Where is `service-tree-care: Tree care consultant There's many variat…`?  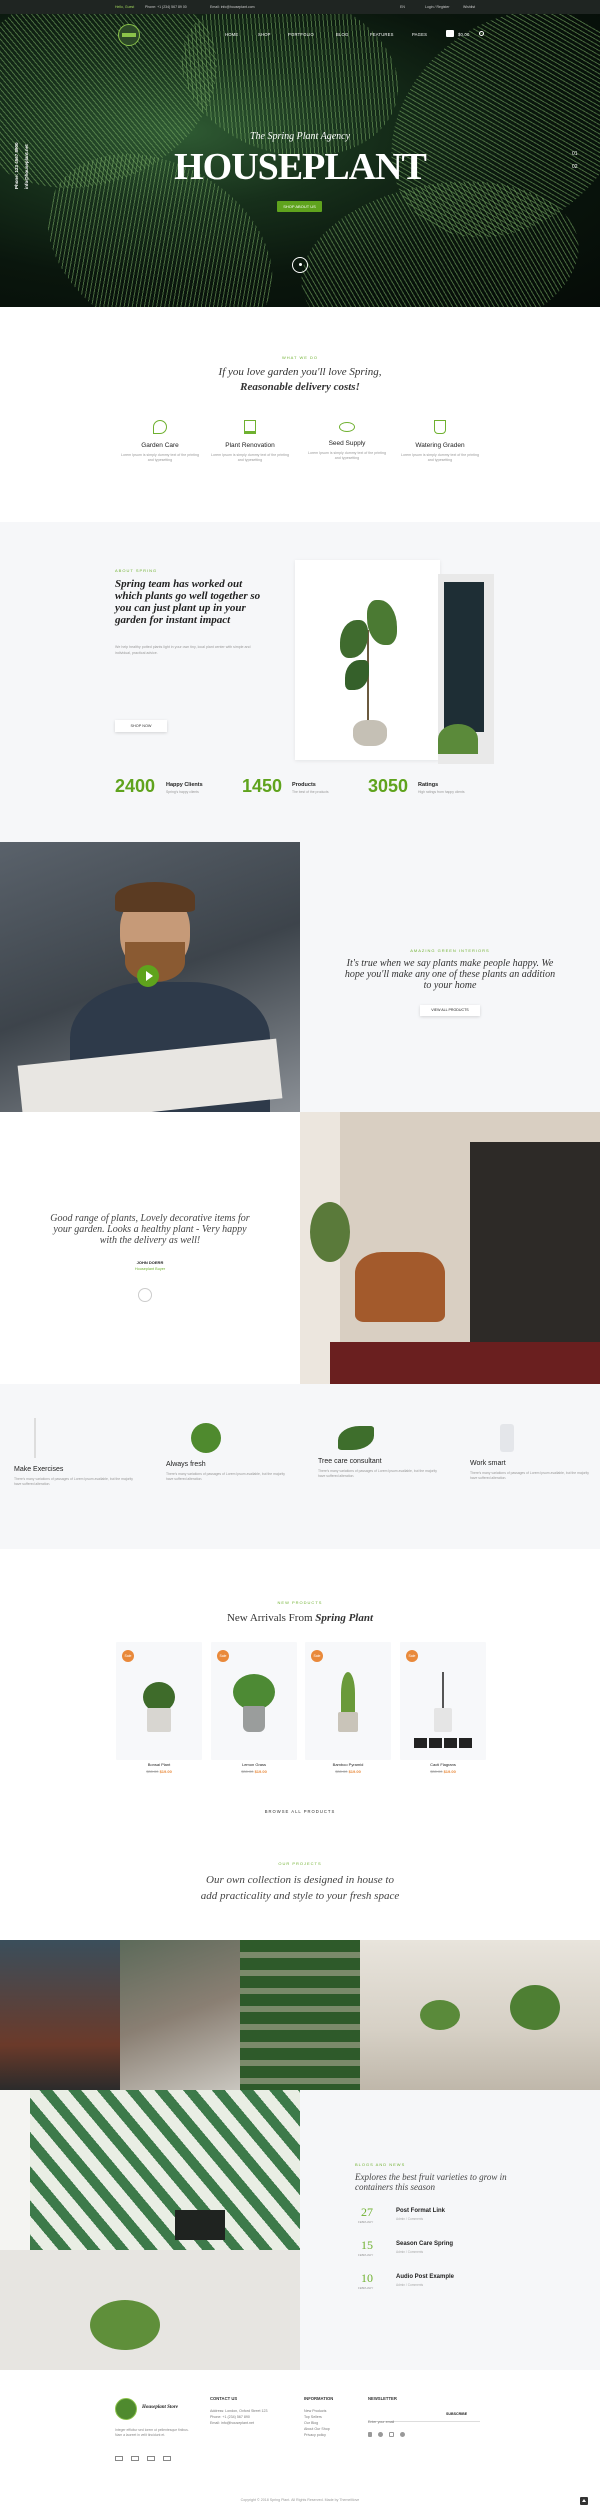
service-tree-care: Tree care consultant There's many variat… is located at coordinates (378, 1448).